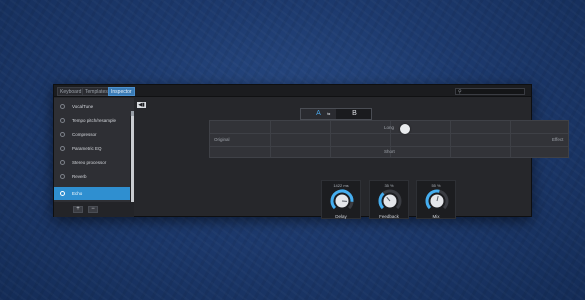  Describe the element at coordinates (132, 164) in the screenshot. I see `scrollbar-thumb` at that location.